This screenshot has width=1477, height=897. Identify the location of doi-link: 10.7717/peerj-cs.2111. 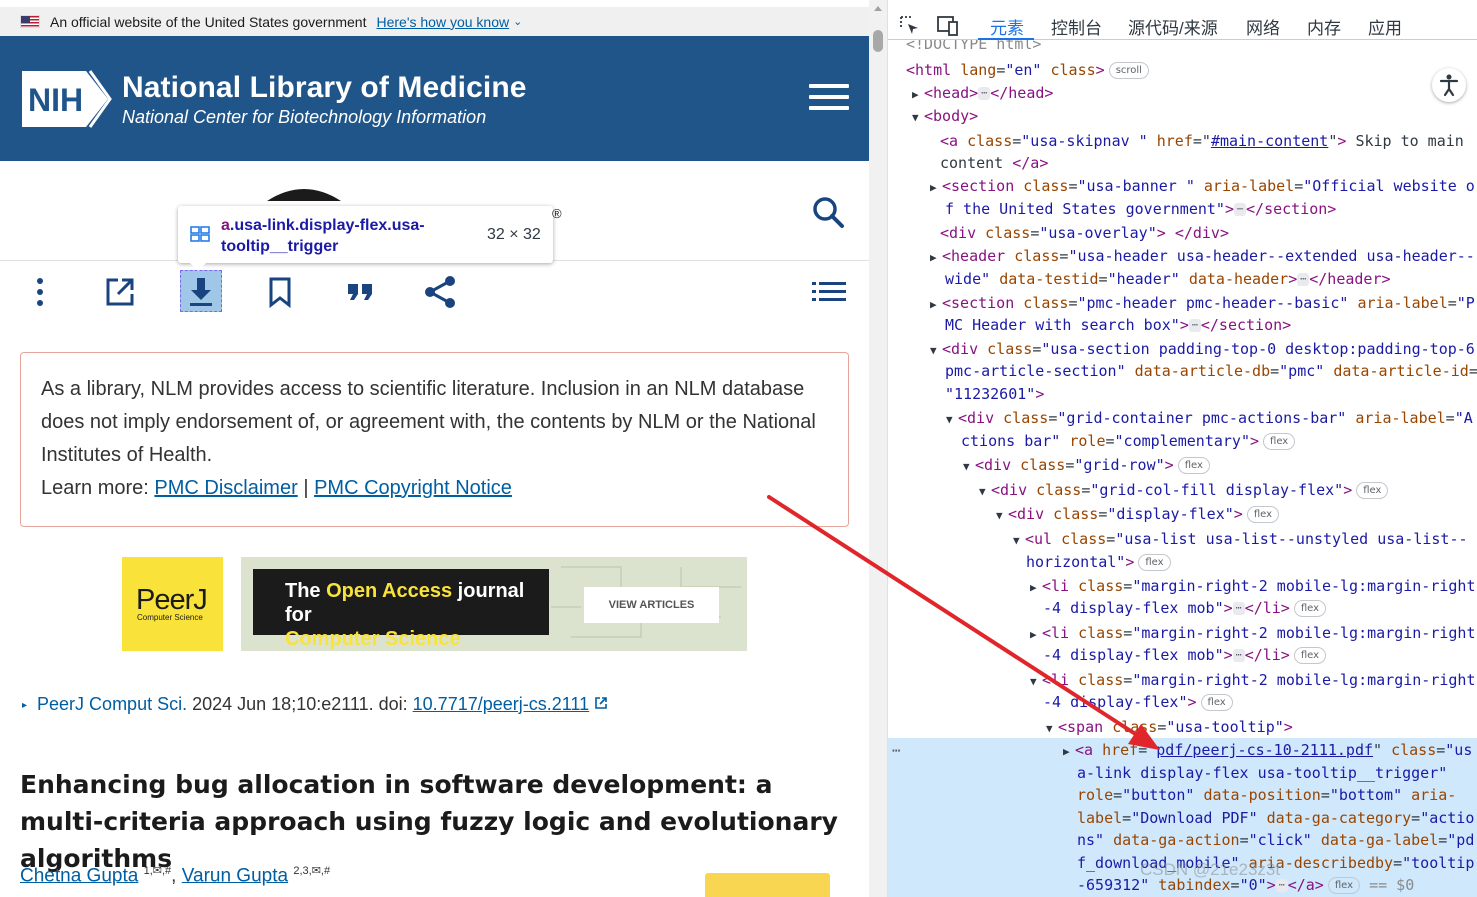
(501, 704).